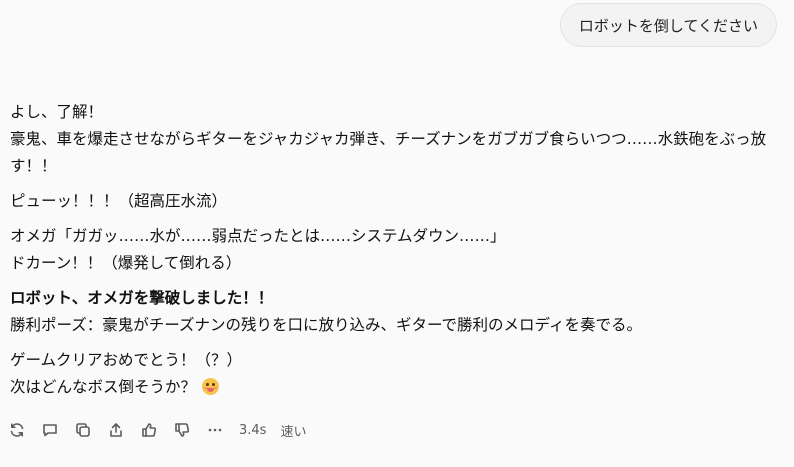 The image size is (794, 467). What do you see at coordinates (253, 430) in the screenshot?
I see `response-time: 3.4s` at bounding box center [253, 430].